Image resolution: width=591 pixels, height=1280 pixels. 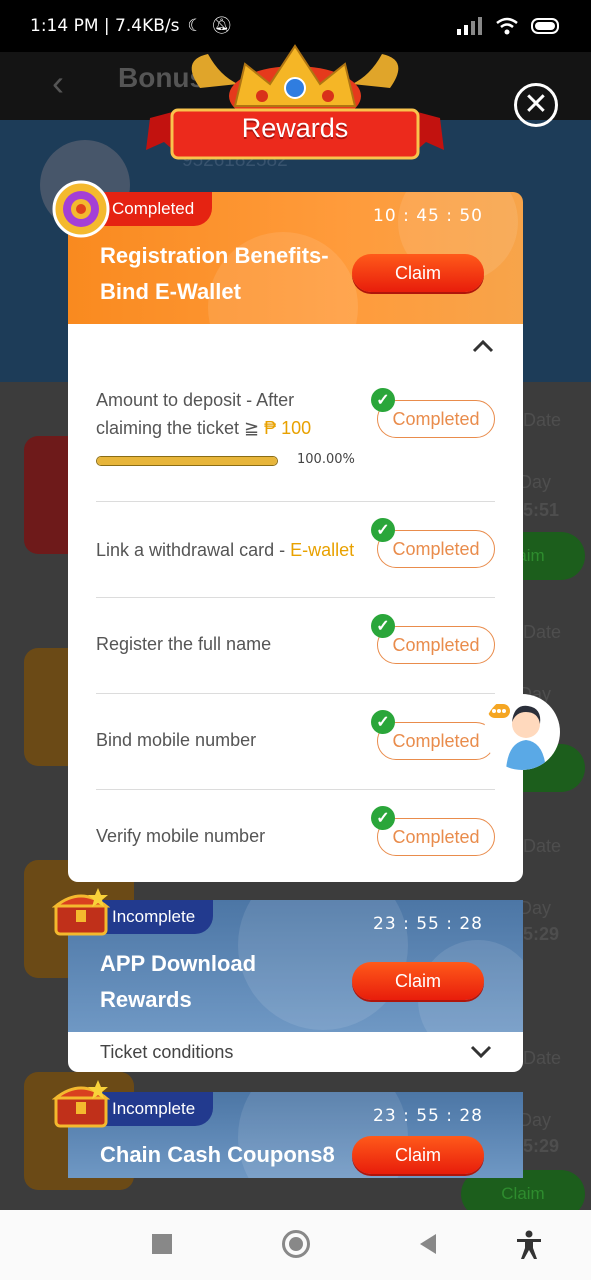 I want to click on back-triangle-icon, so click(x=428, y=1244).